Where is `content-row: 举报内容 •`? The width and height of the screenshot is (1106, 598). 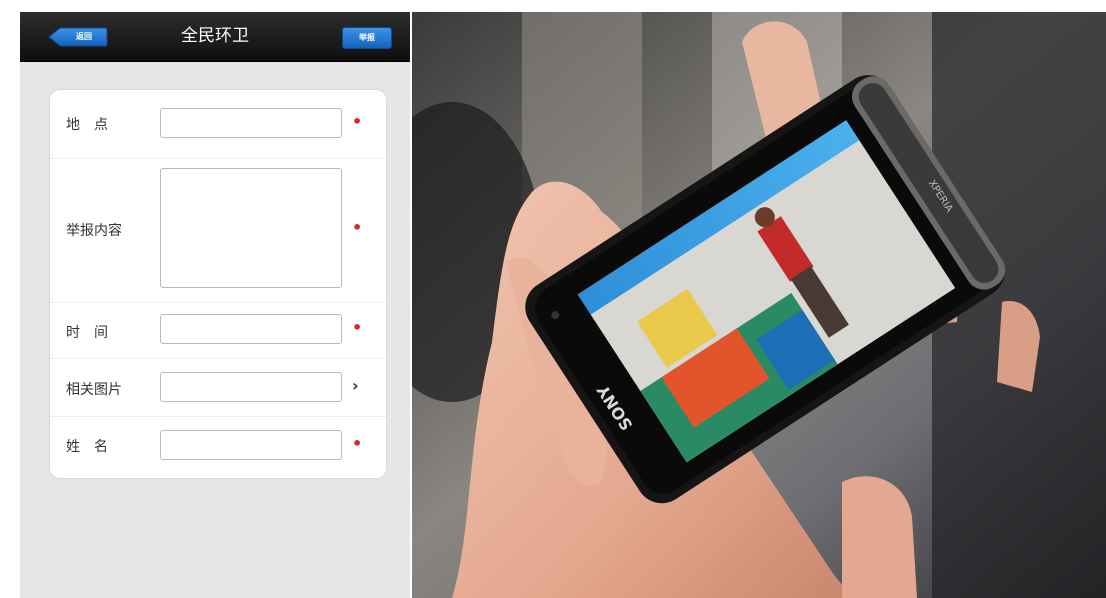 content-row: 举报内容 • is located at coordinates (218, 230).